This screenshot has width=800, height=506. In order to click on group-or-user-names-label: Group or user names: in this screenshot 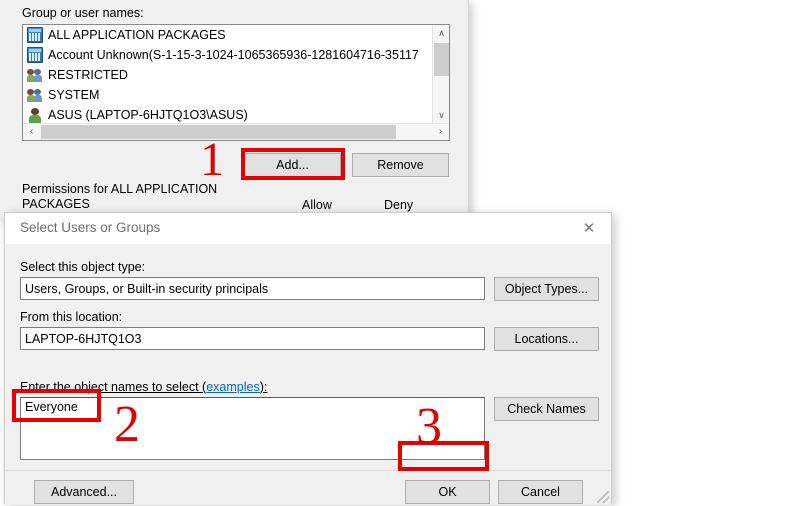, I will do `click(83, 13)`.